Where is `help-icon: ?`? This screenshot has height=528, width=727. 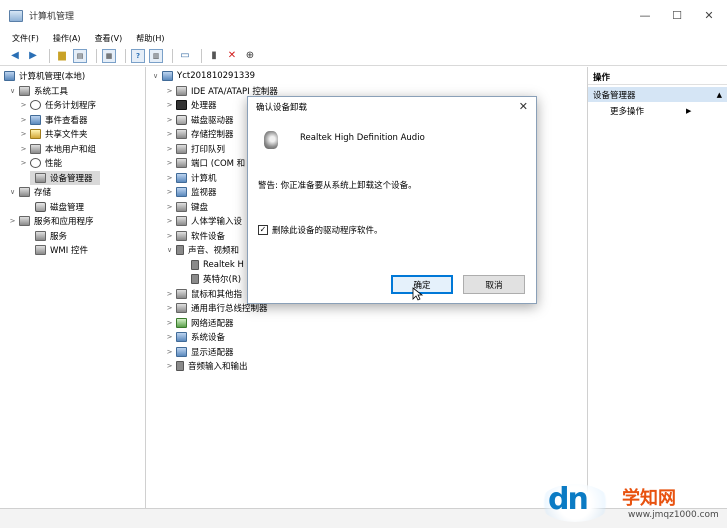 help-icon: ? is located at coordinates (138, 55).